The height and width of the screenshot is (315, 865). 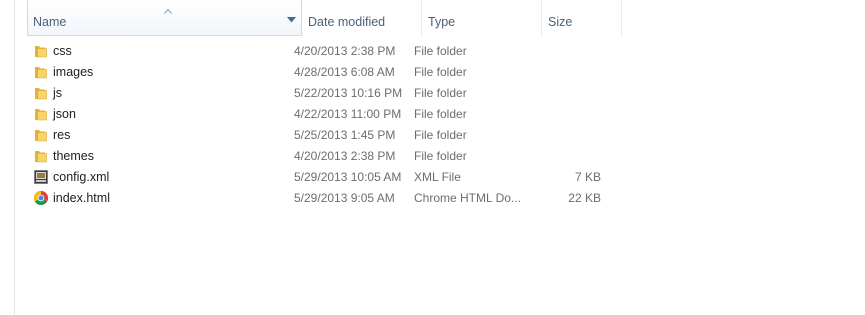 I want to click on file-name: config.xml, so click(x=81, y=177).